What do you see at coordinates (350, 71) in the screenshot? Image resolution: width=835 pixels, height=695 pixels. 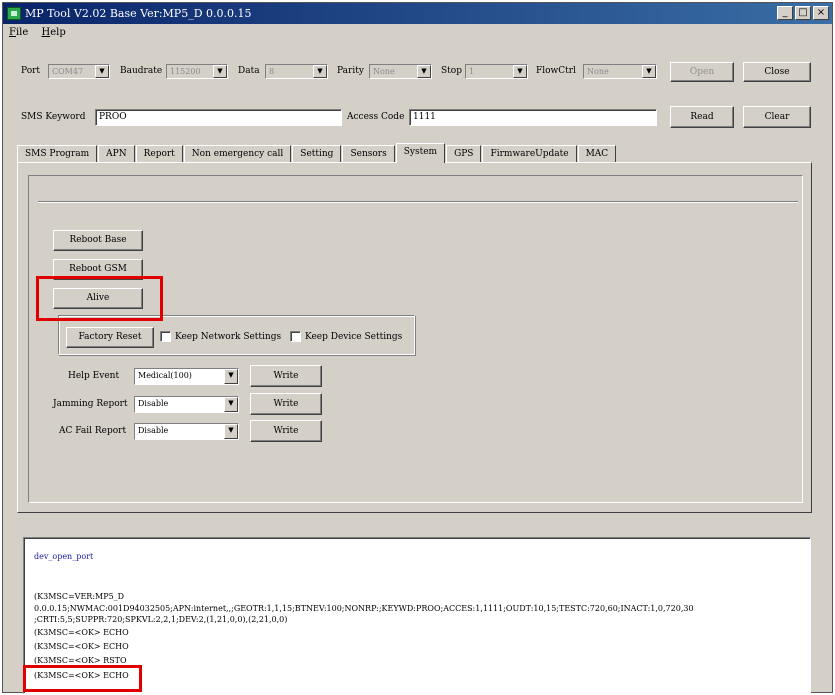 I see `parity-label: Parity` at bounding box center [350, 71].